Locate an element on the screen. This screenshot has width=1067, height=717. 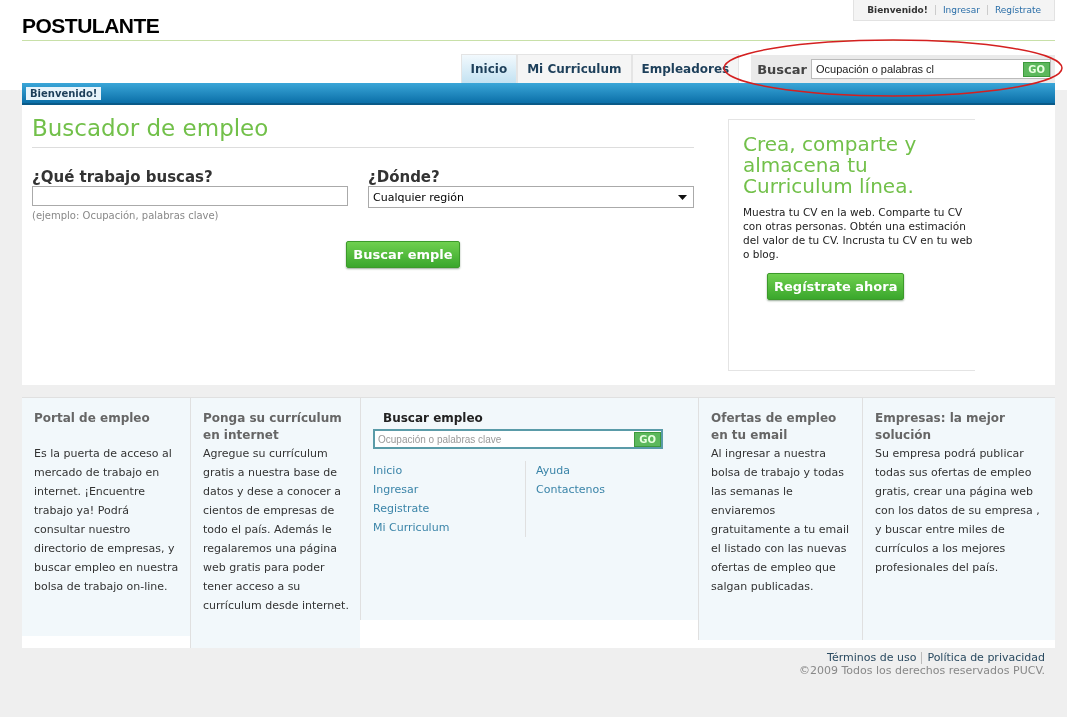
footer-link: Términos de uso is located at coordinates (872, 658).